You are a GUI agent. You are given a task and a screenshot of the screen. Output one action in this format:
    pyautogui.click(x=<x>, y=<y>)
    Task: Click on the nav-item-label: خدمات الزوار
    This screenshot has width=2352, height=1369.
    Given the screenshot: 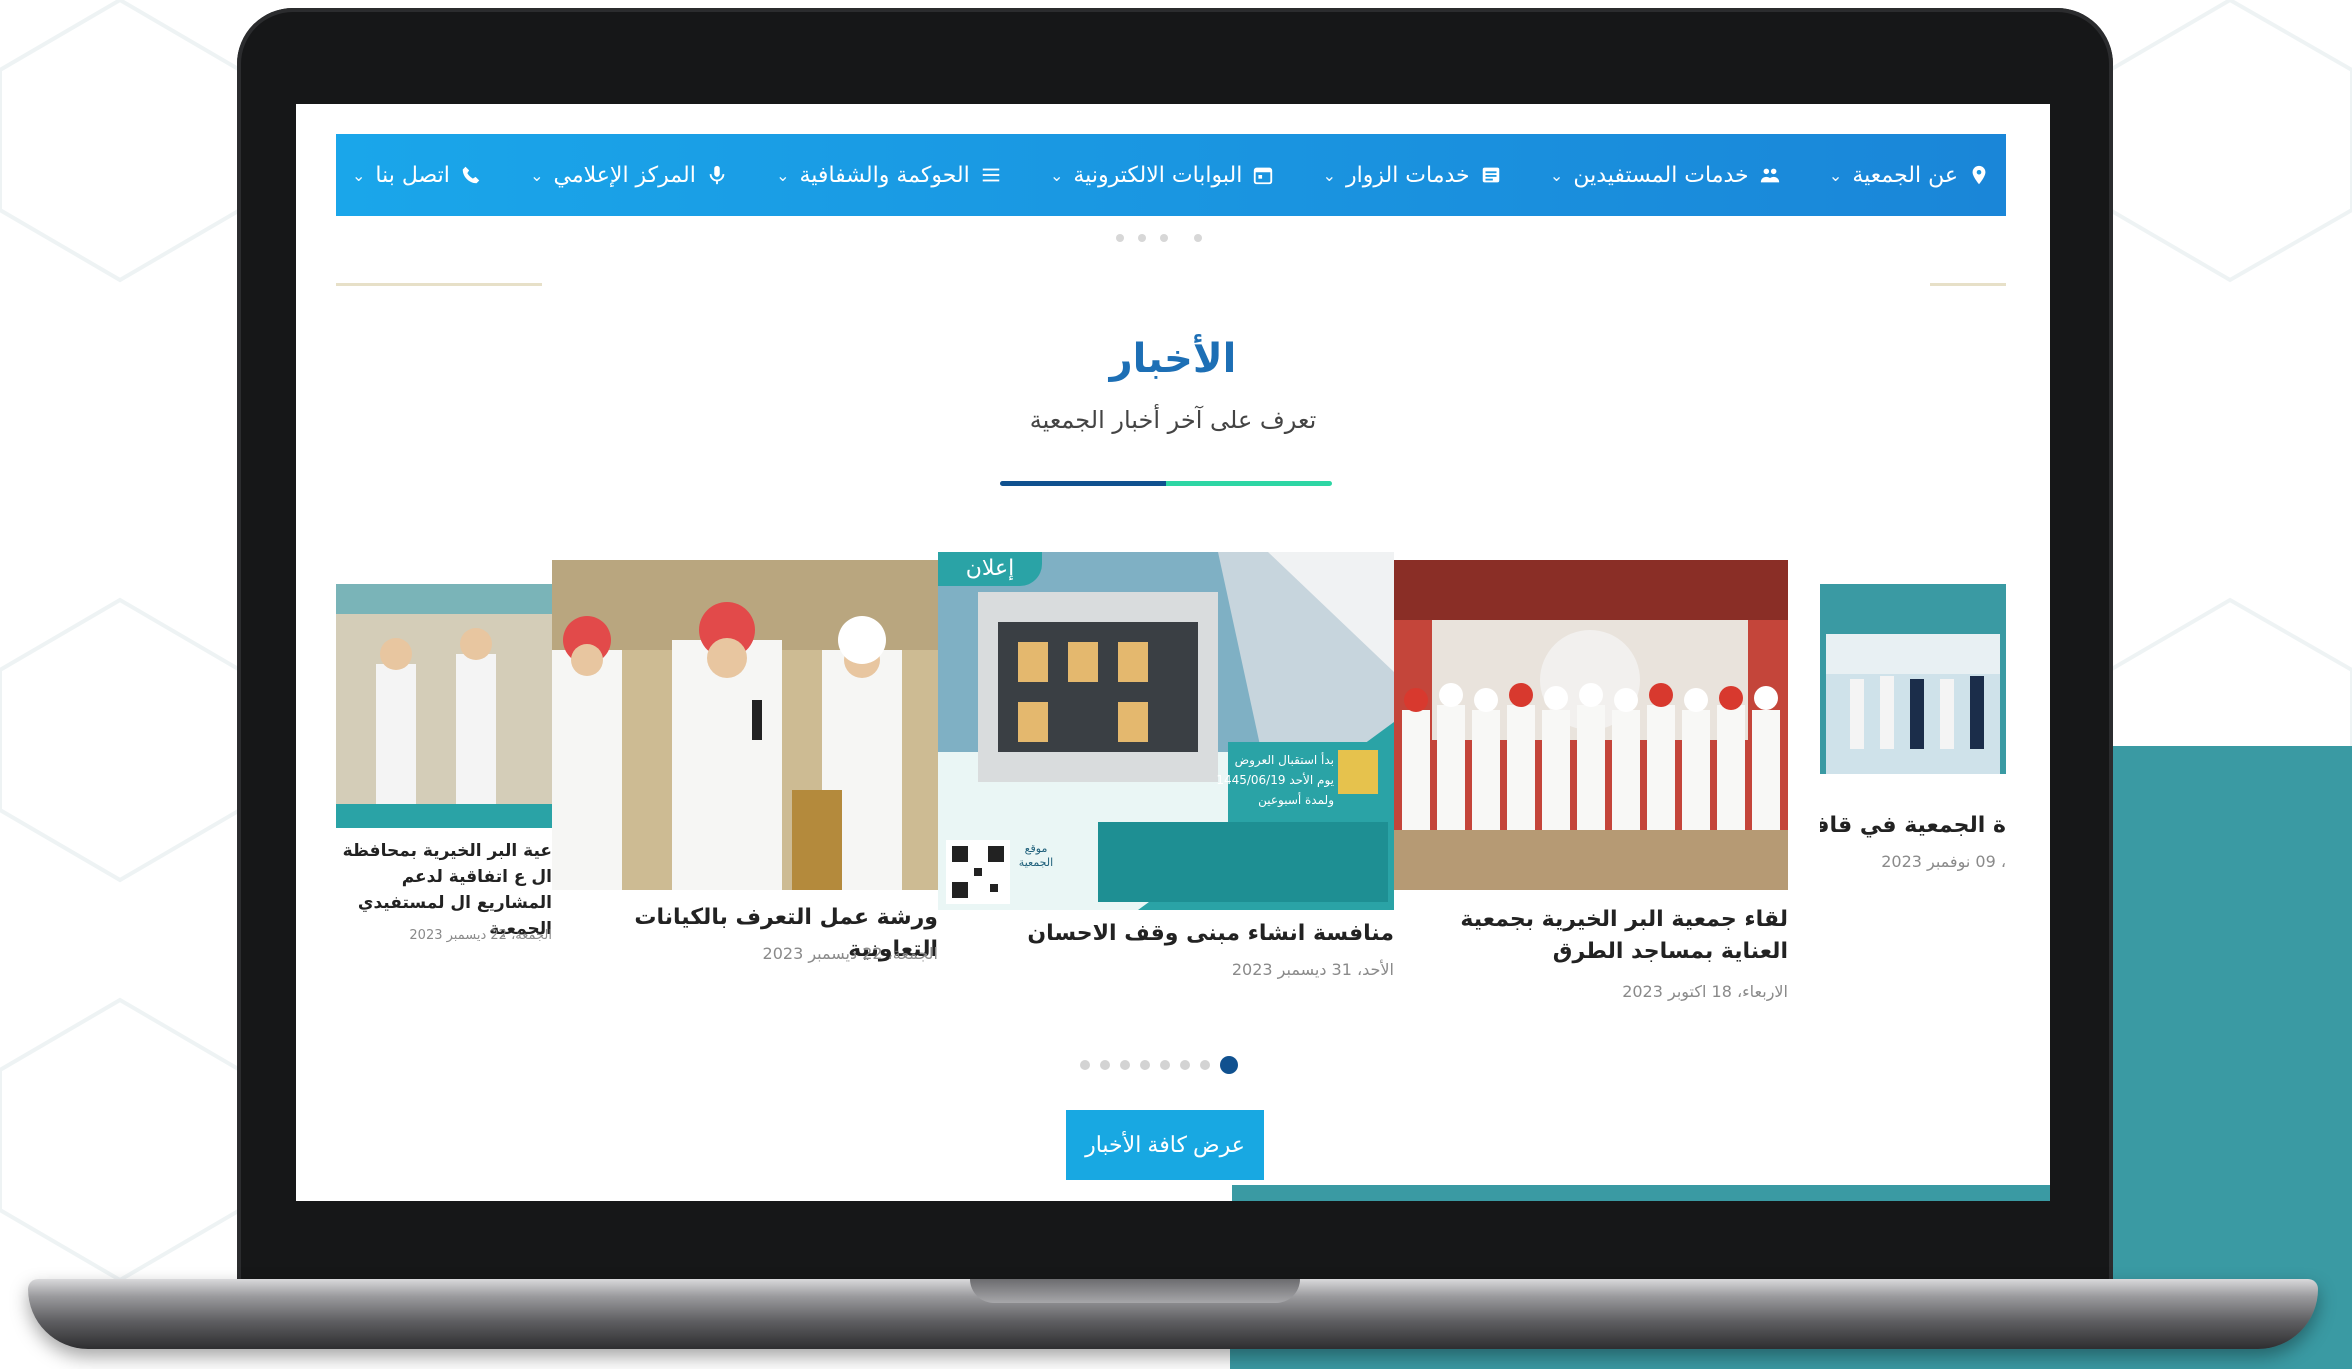 What is the action you would take?
    pyautogui.click(x=1408, y=175)
    